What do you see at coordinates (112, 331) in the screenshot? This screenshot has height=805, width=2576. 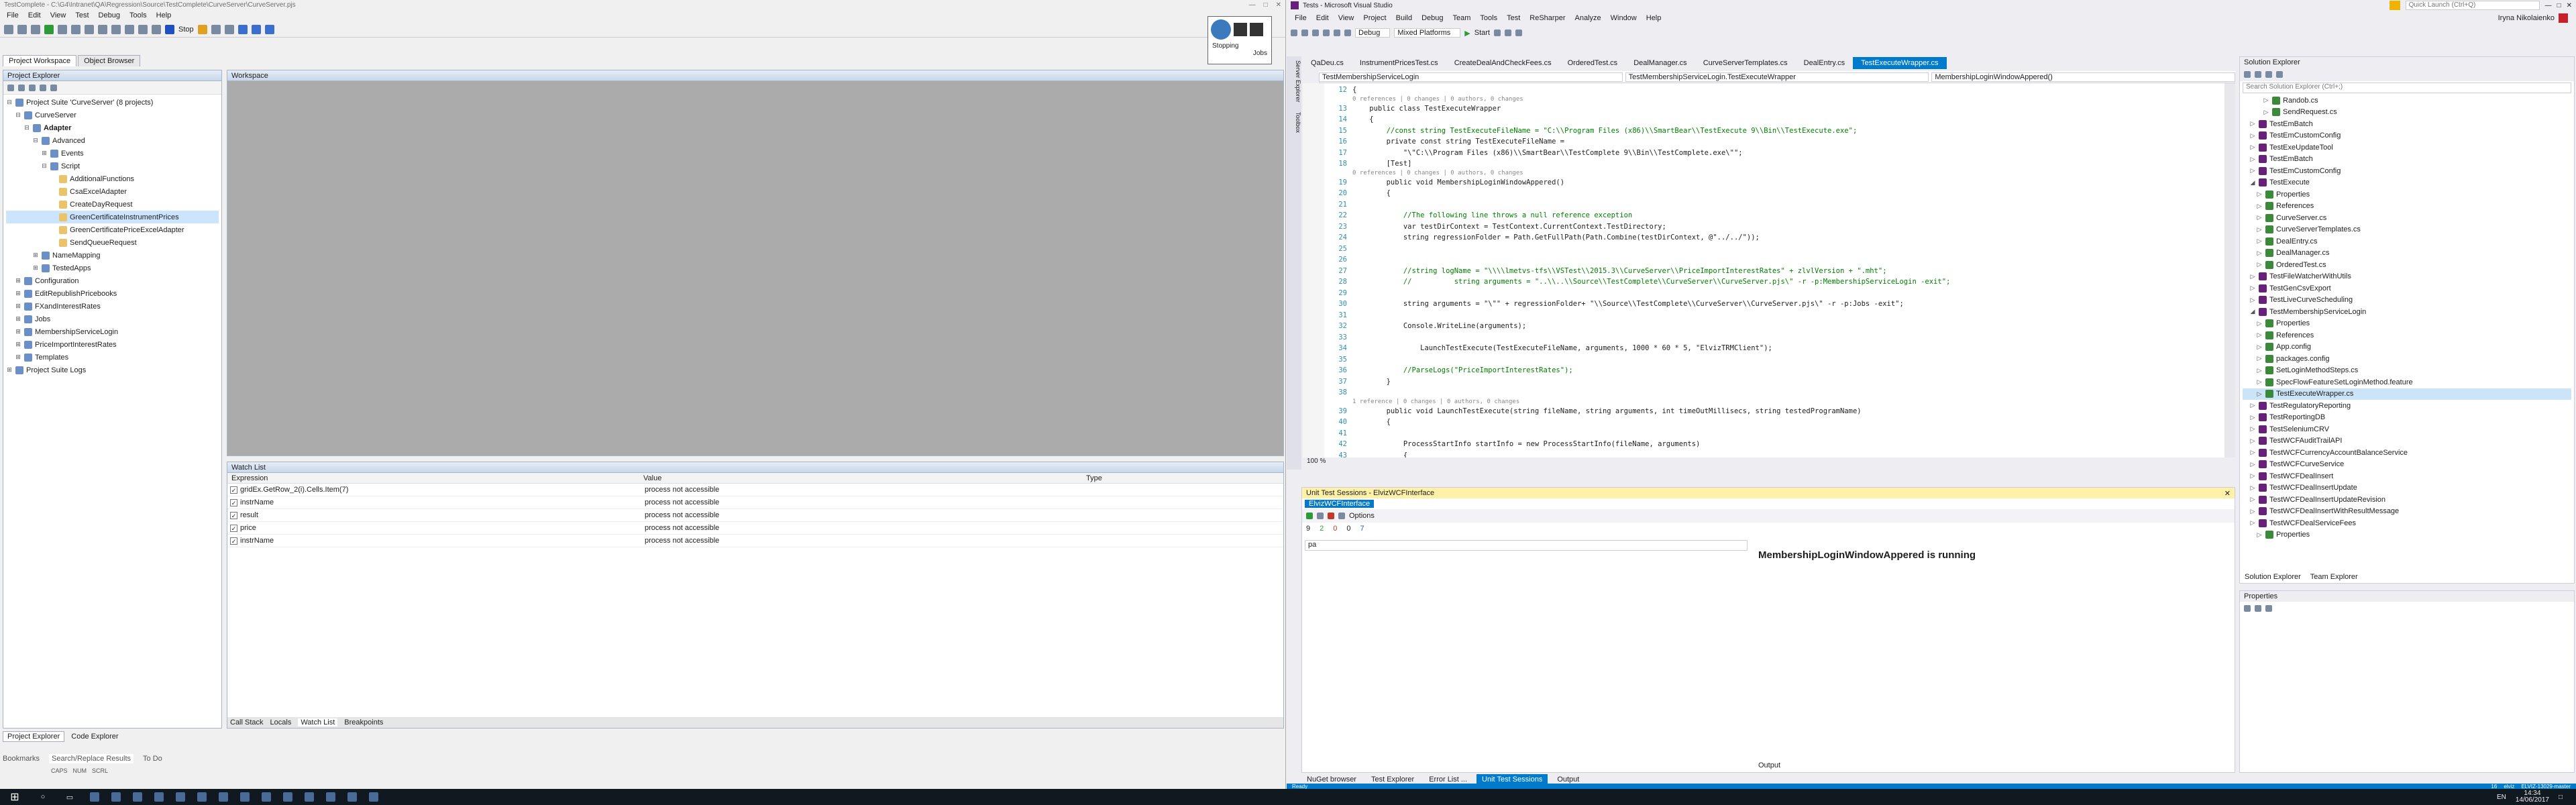 I see `tree-node: ⊞ MembershipServiceLogin` at bounding box center [112, 331].